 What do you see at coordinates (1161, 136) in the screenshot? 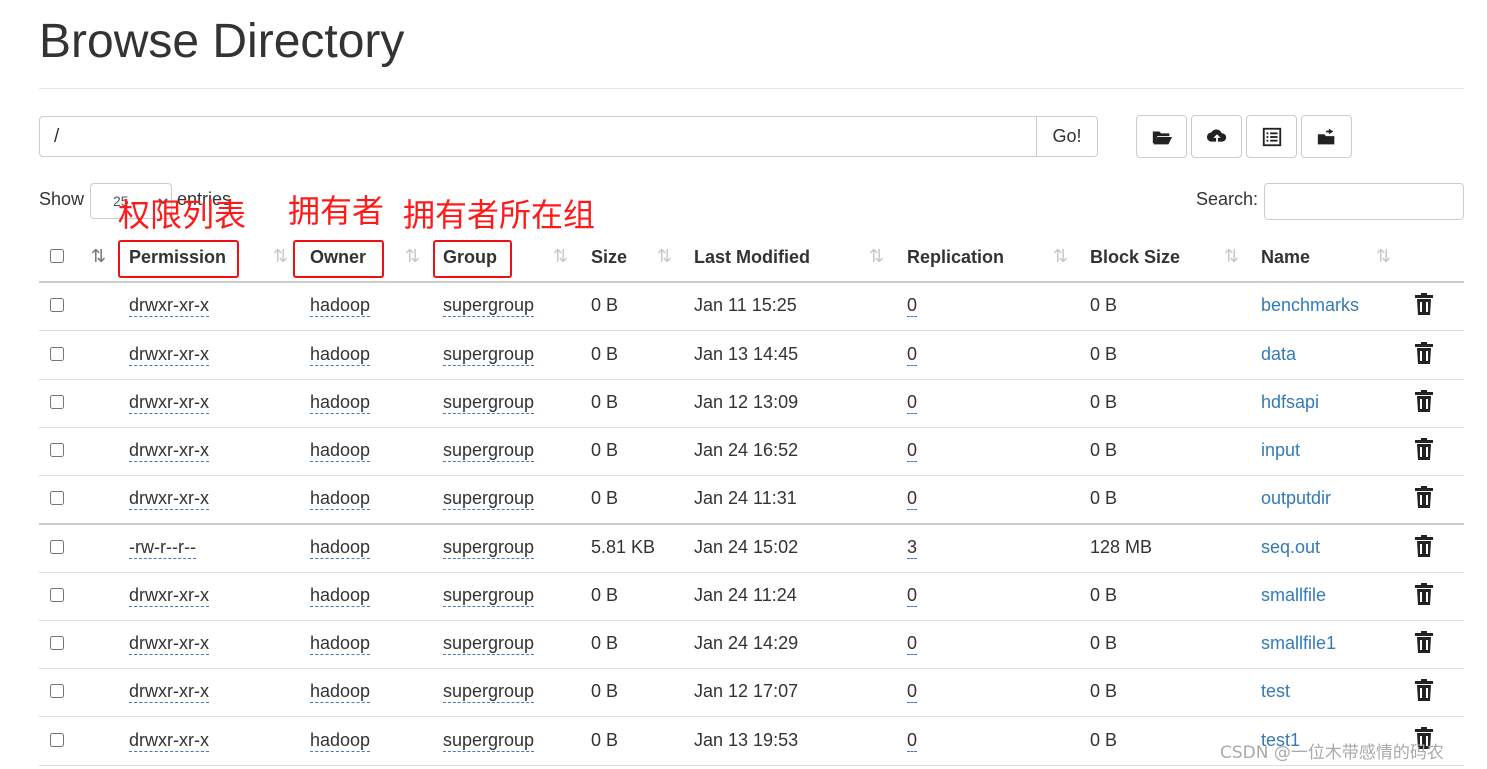
I see `create-directory-button` at bounding box center [1161, 136].